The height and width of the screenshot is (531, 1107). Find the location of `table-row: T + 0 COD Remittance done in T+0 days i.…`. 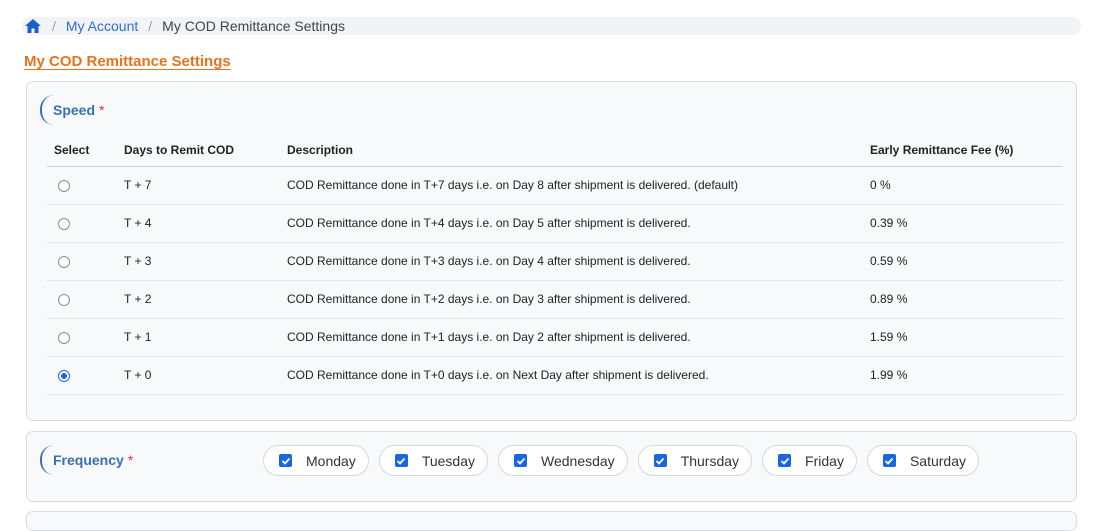

table-row: T + 0 COD Remittance done in T+0 days i.… is located at coordinates (555, 375).